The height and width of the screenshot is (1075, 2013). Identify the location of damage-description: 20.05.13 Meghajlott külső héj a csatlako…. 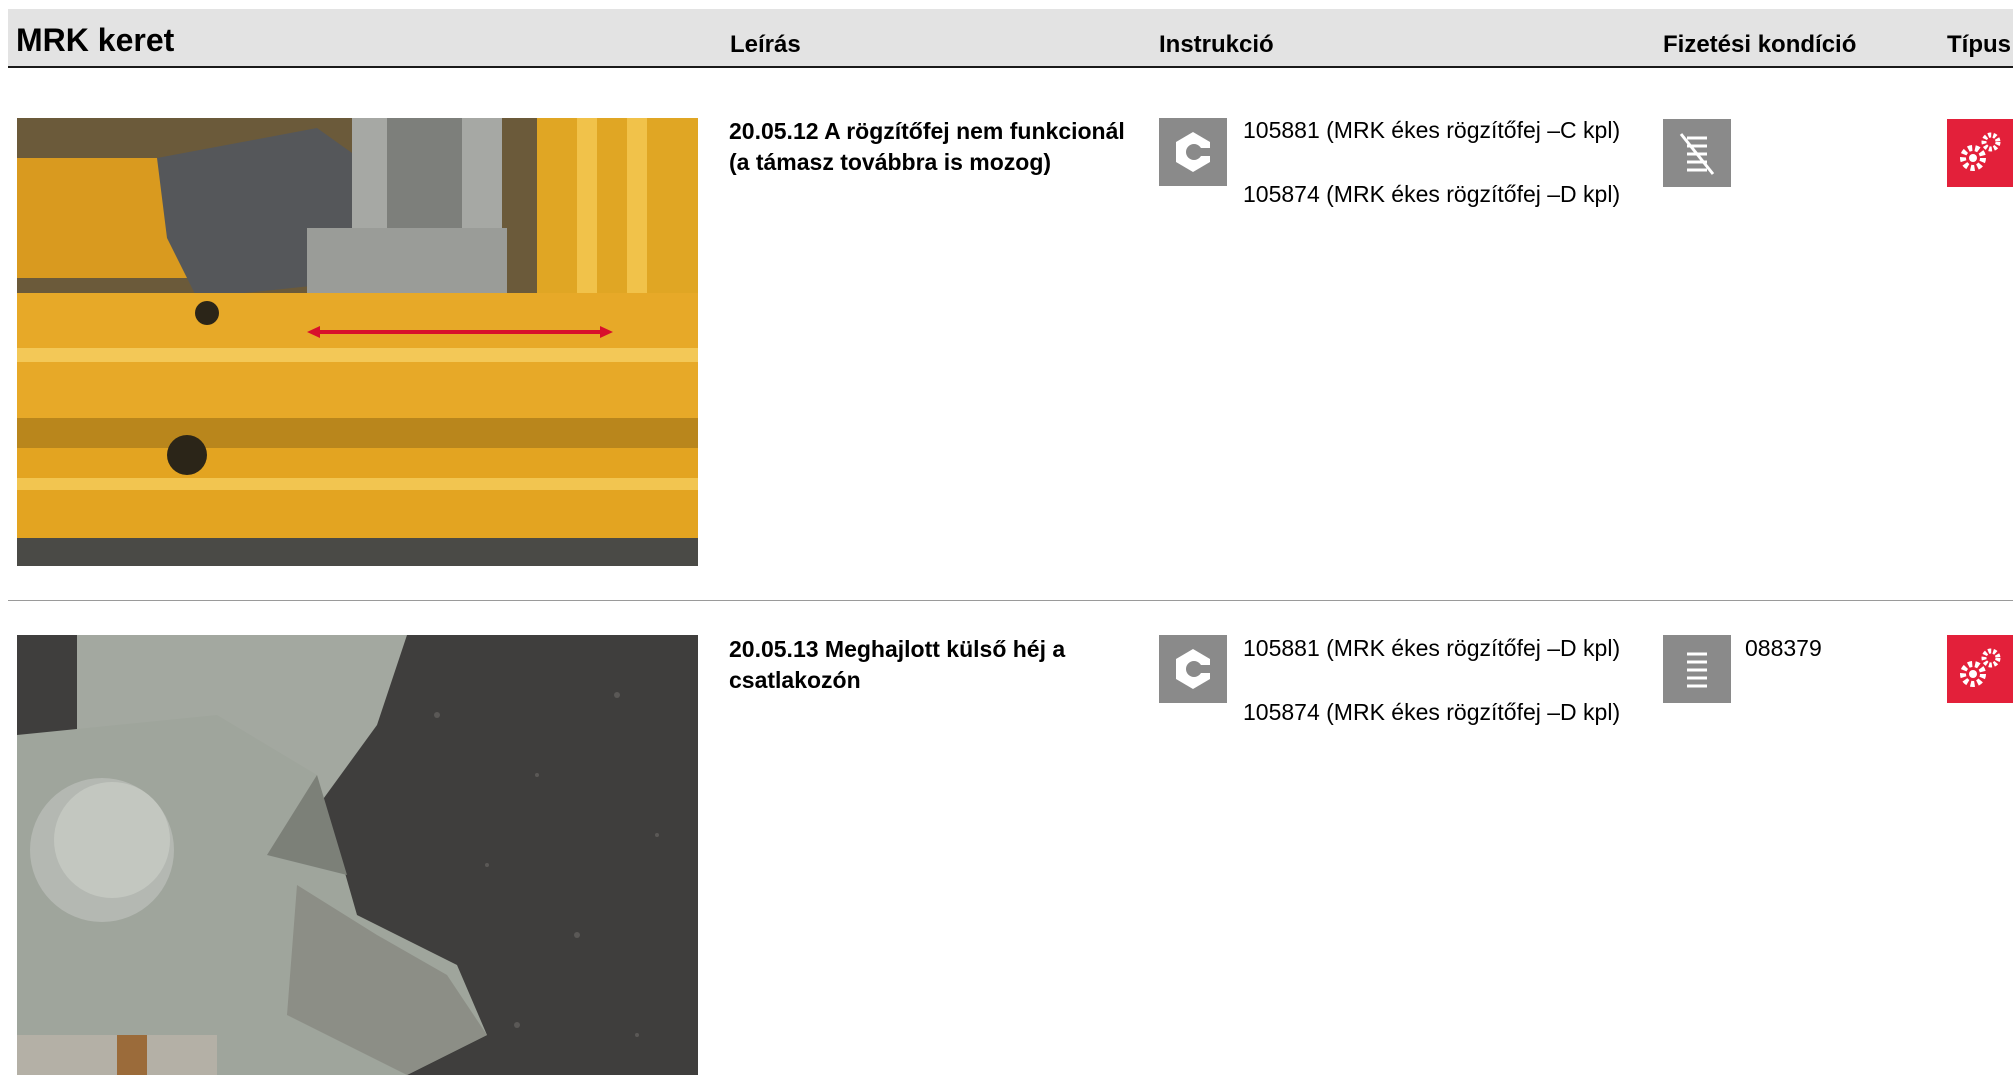
(897, 664).